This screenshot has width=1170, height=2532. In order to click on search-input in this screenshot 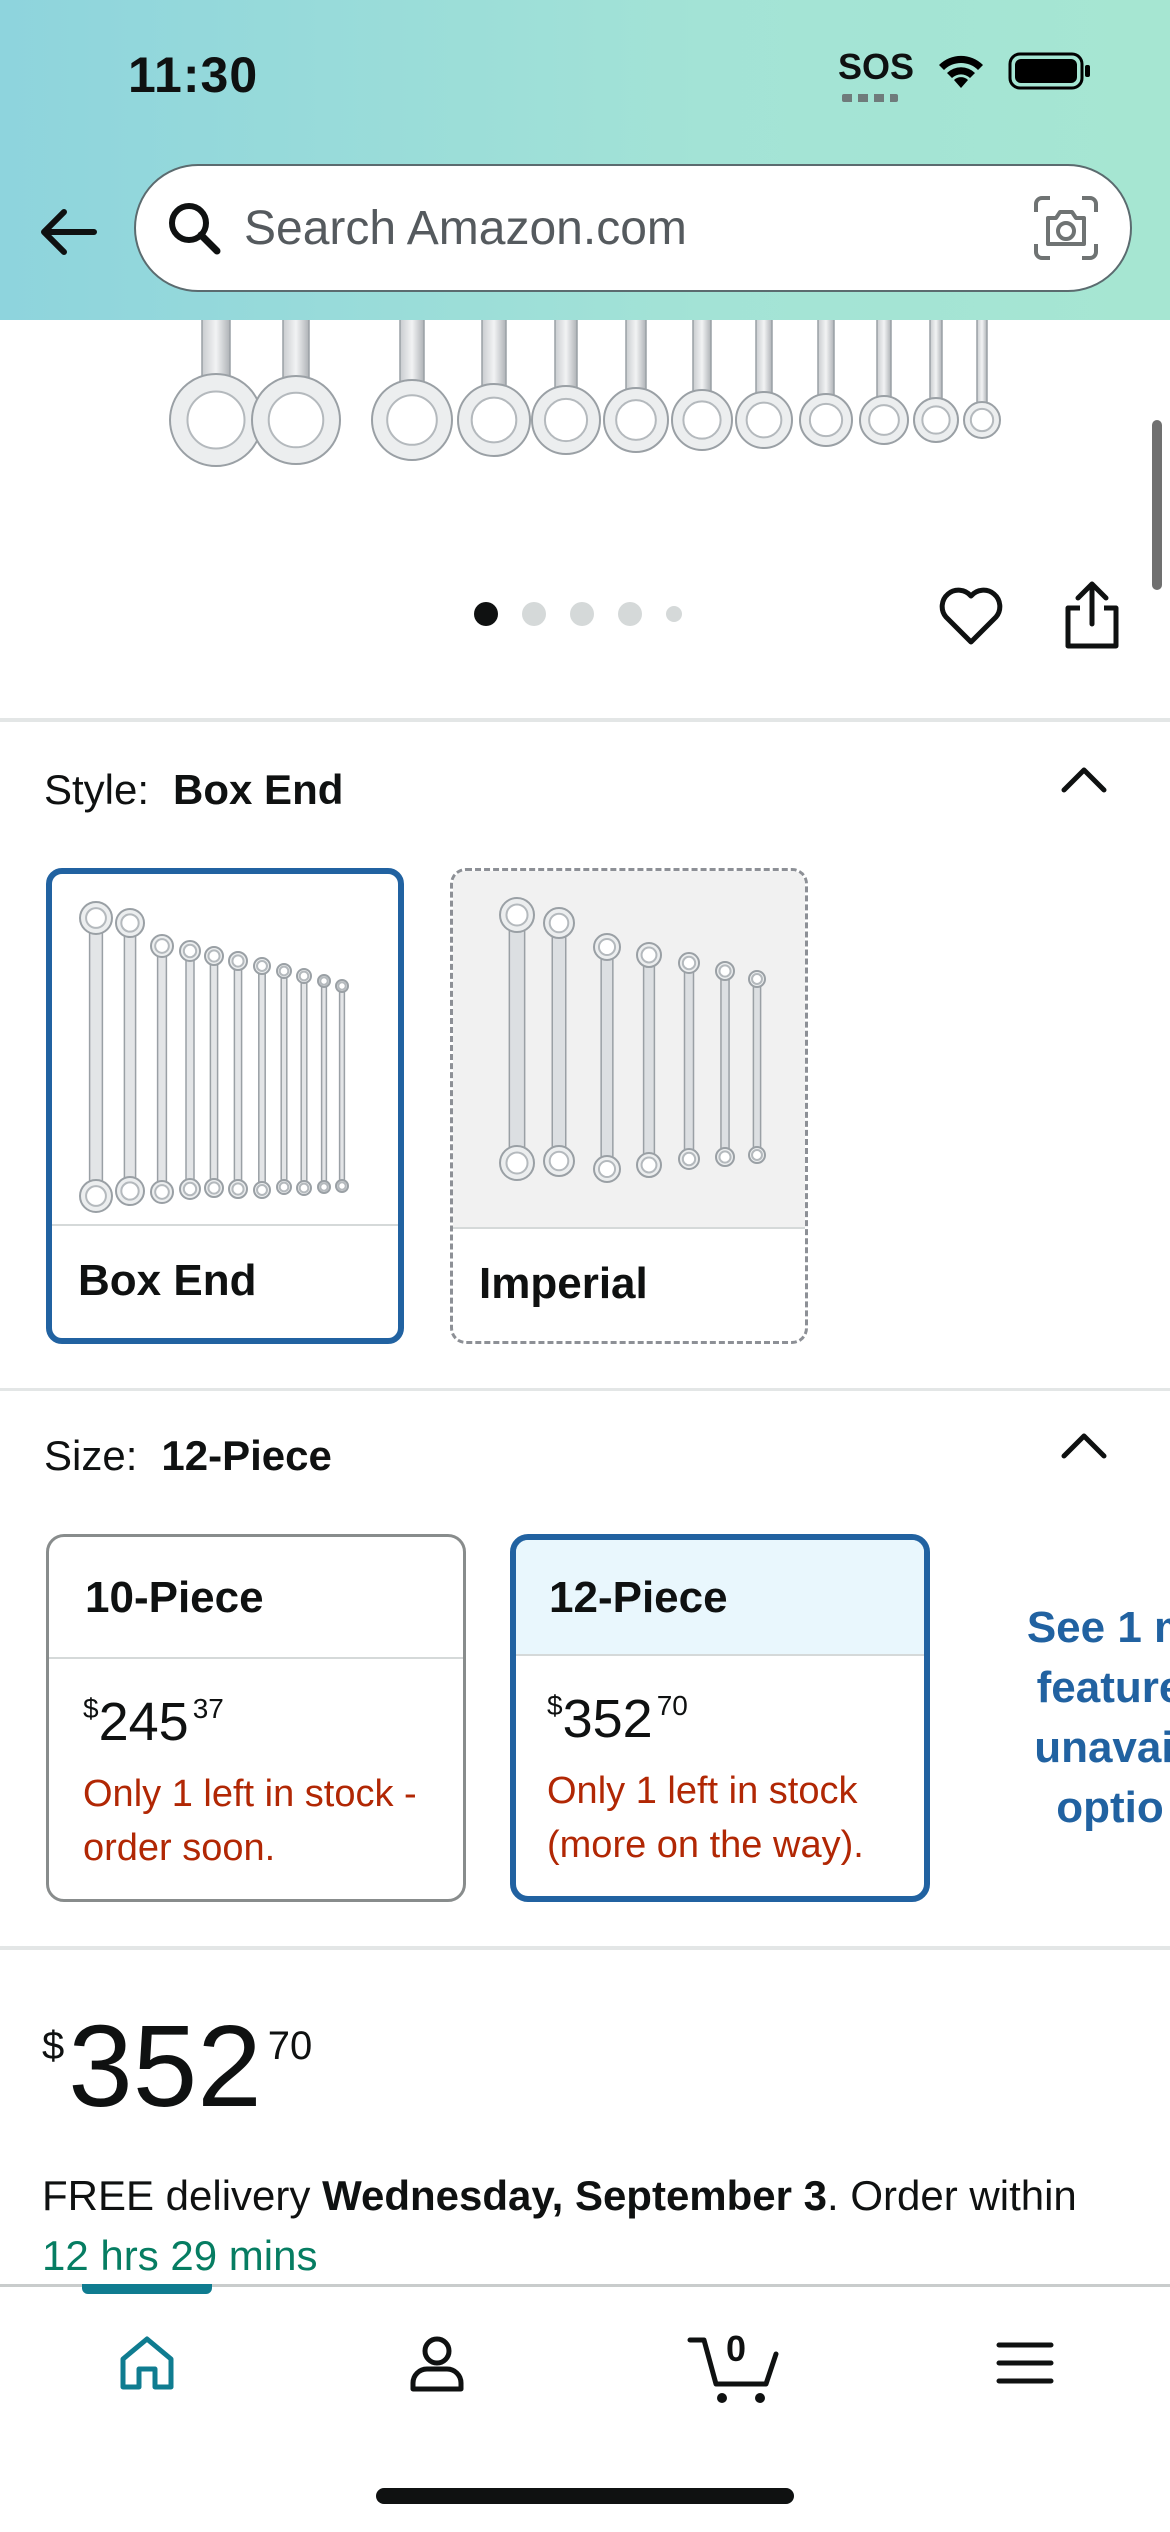, I will do `click(614, 228)`.